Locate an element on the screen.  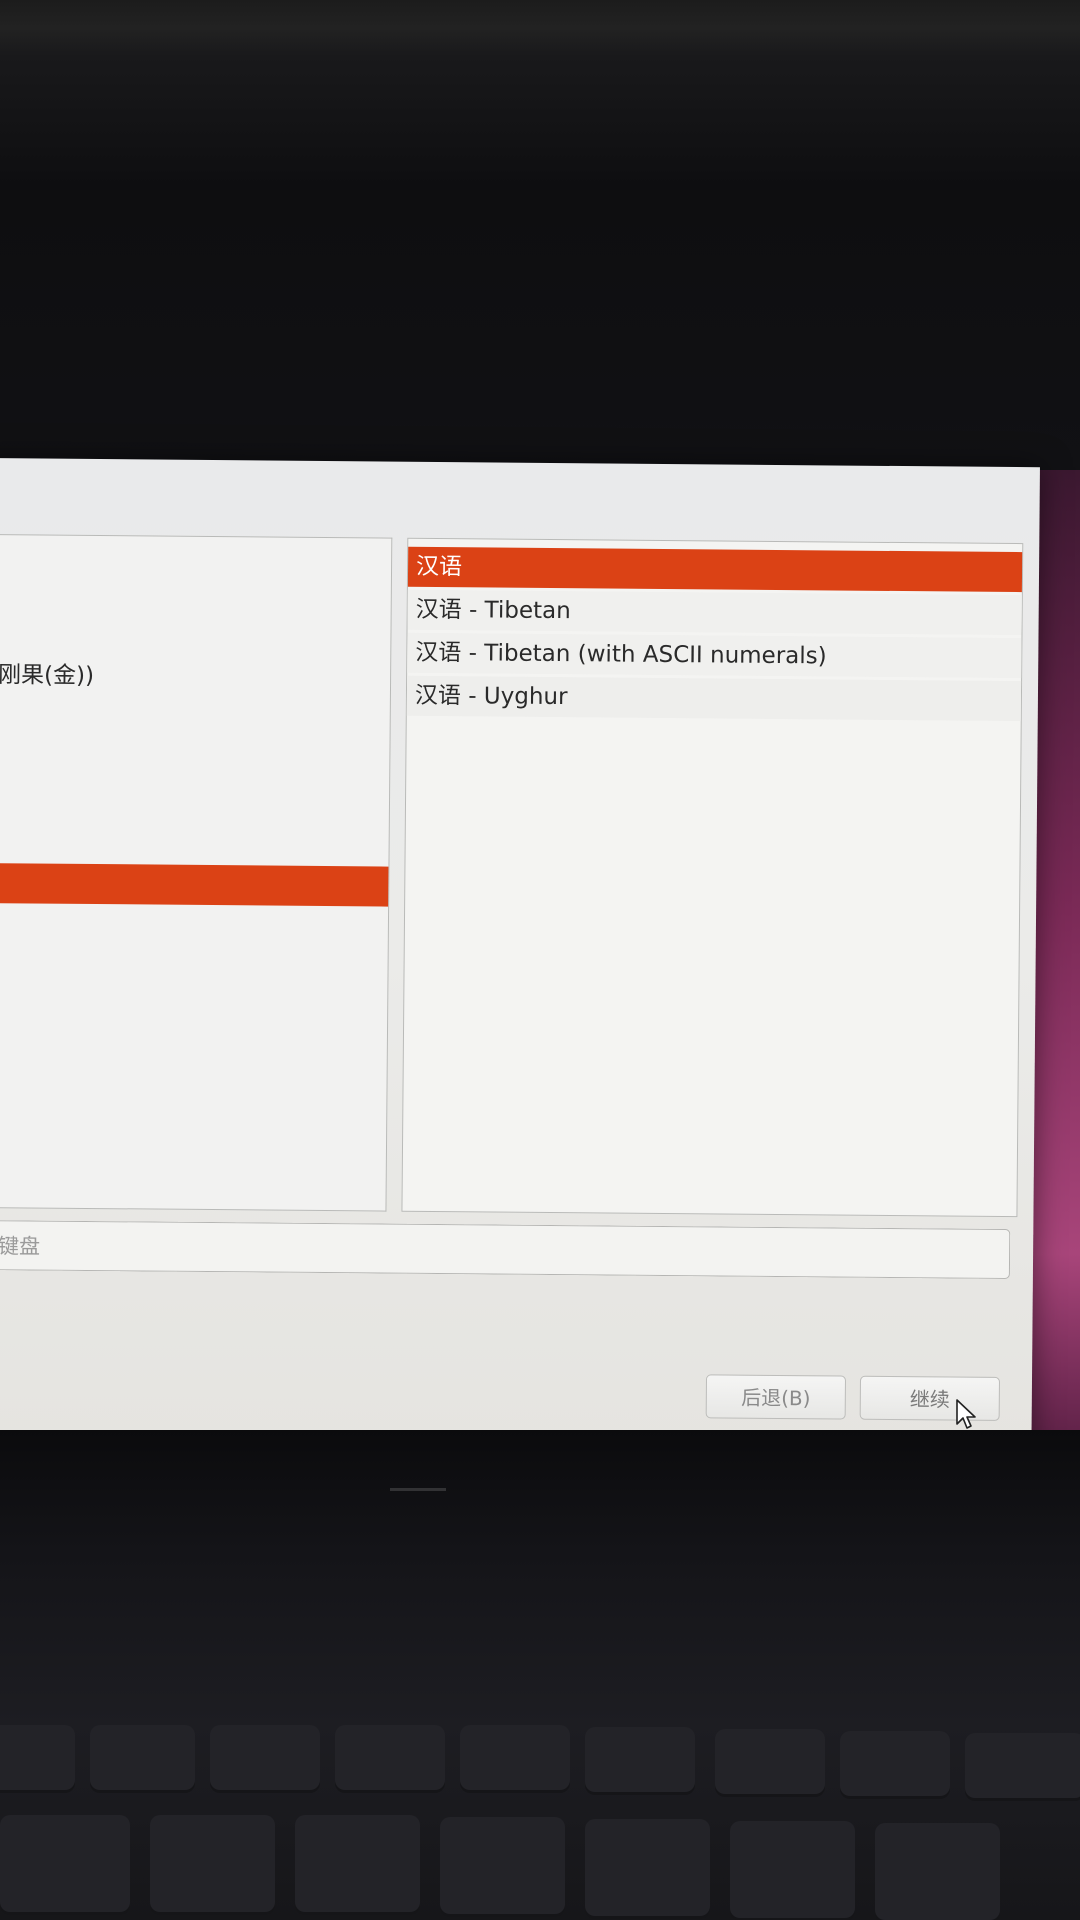
variant-item: 汉语 - Tibetan is located at coordinates (714, 612).